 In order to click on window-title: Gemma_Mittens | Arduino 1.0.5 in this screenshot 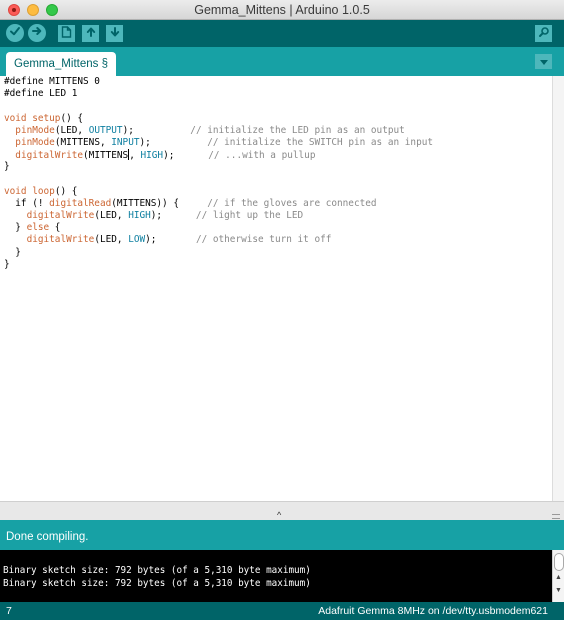, I will do `click(282, 10)`.